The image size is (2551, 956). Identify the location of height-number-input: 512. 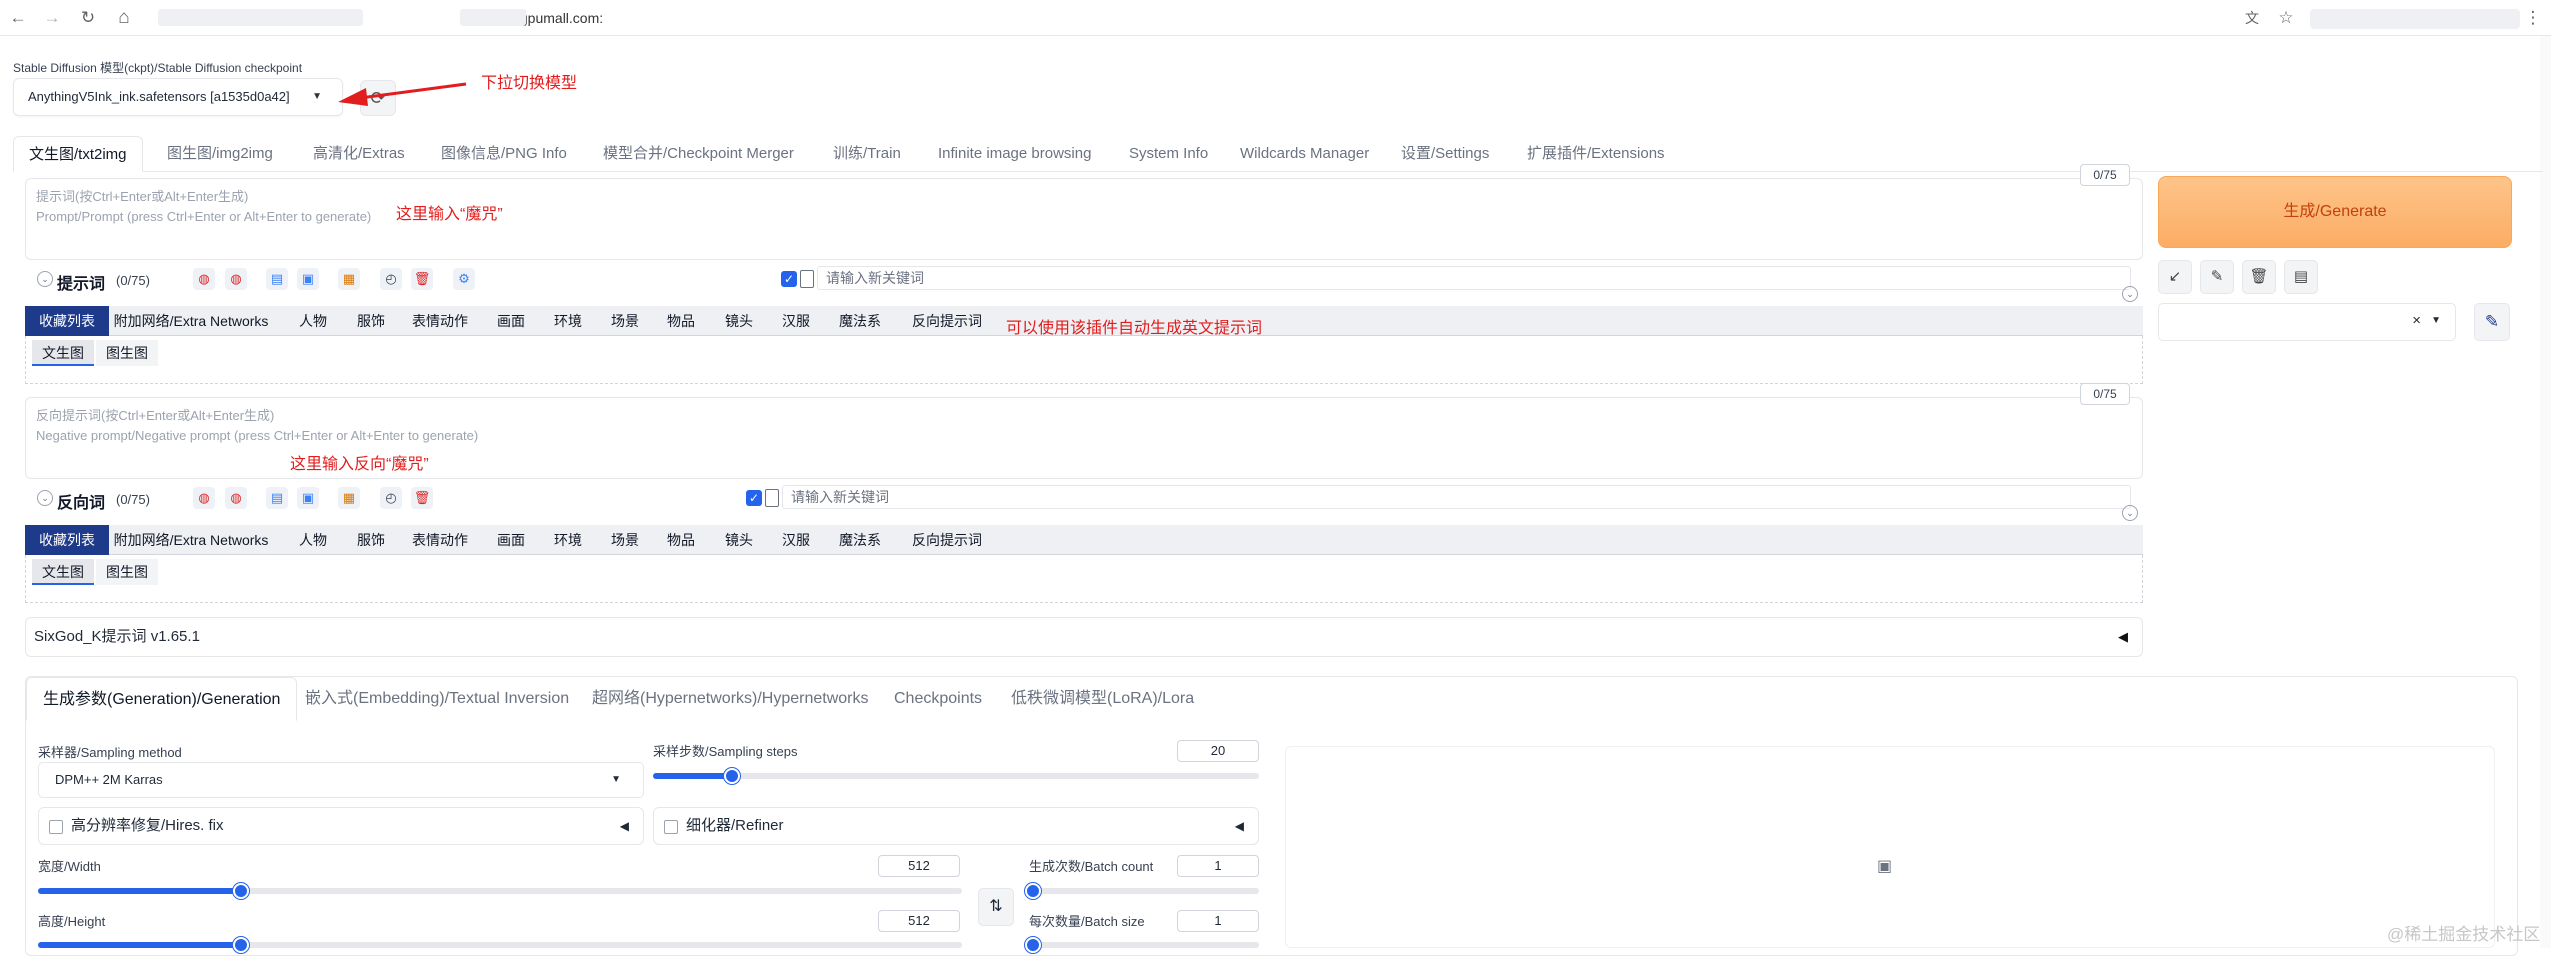
(919, 921).